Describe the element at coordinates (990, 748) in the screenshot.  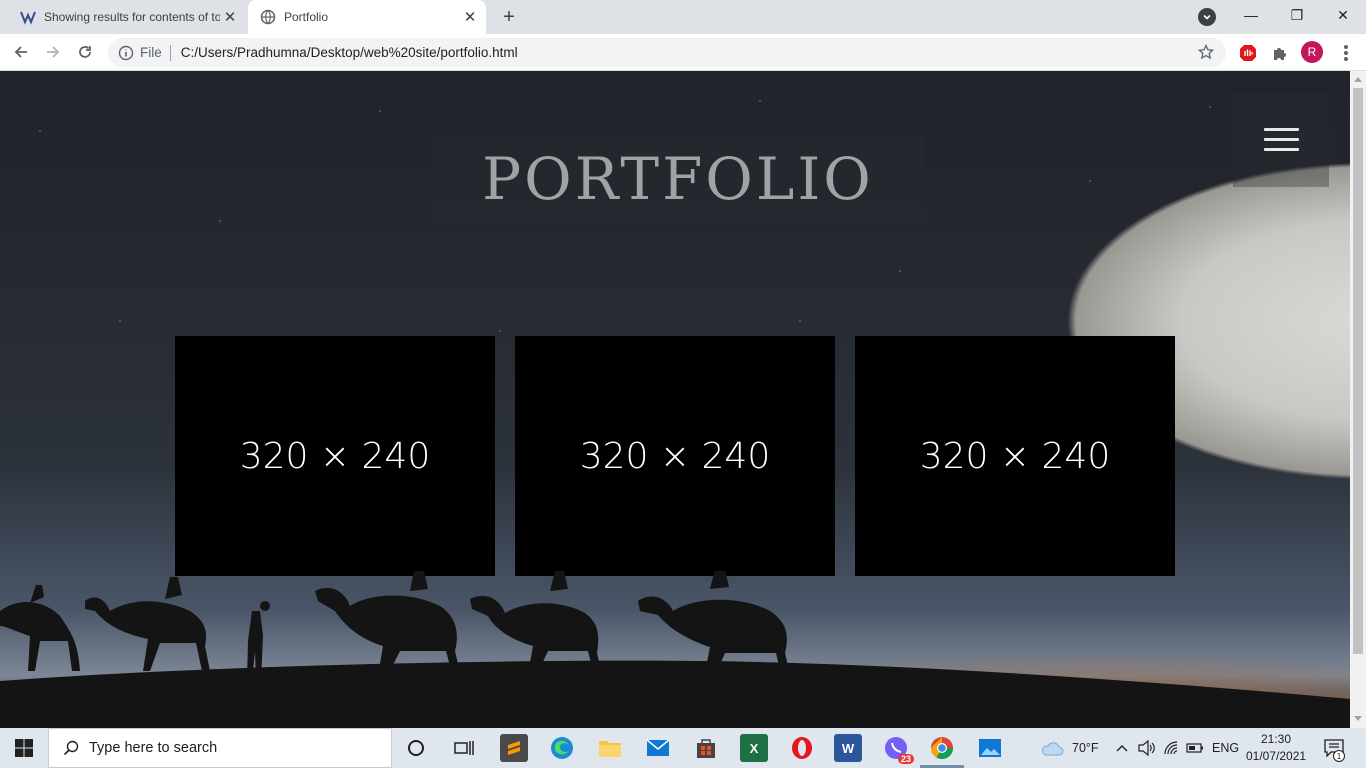
I see `photos-icon` at that location.